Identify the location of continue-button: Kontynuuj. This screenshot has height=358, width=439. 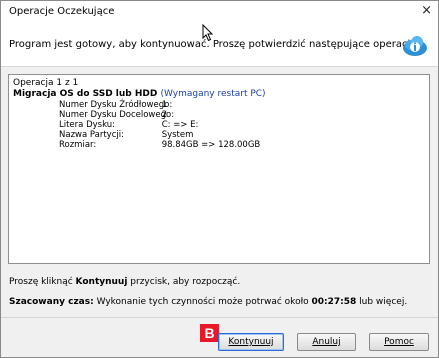
(251, 342).